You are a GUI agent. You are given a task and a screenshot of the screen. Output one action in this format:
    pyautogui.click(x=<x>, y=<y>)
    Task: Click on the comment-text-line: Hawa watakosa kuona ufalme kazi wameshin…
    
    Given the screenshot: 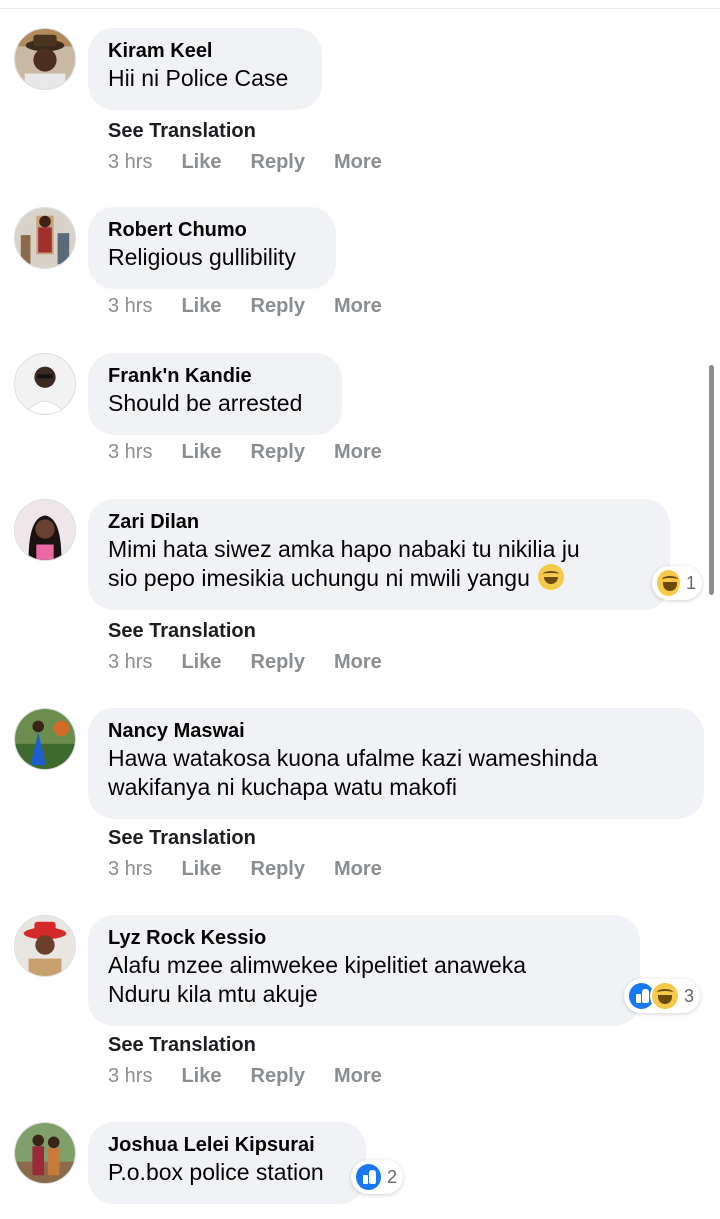 What is the action you would take?
    pyautogui.click(x=353, y=758)
    